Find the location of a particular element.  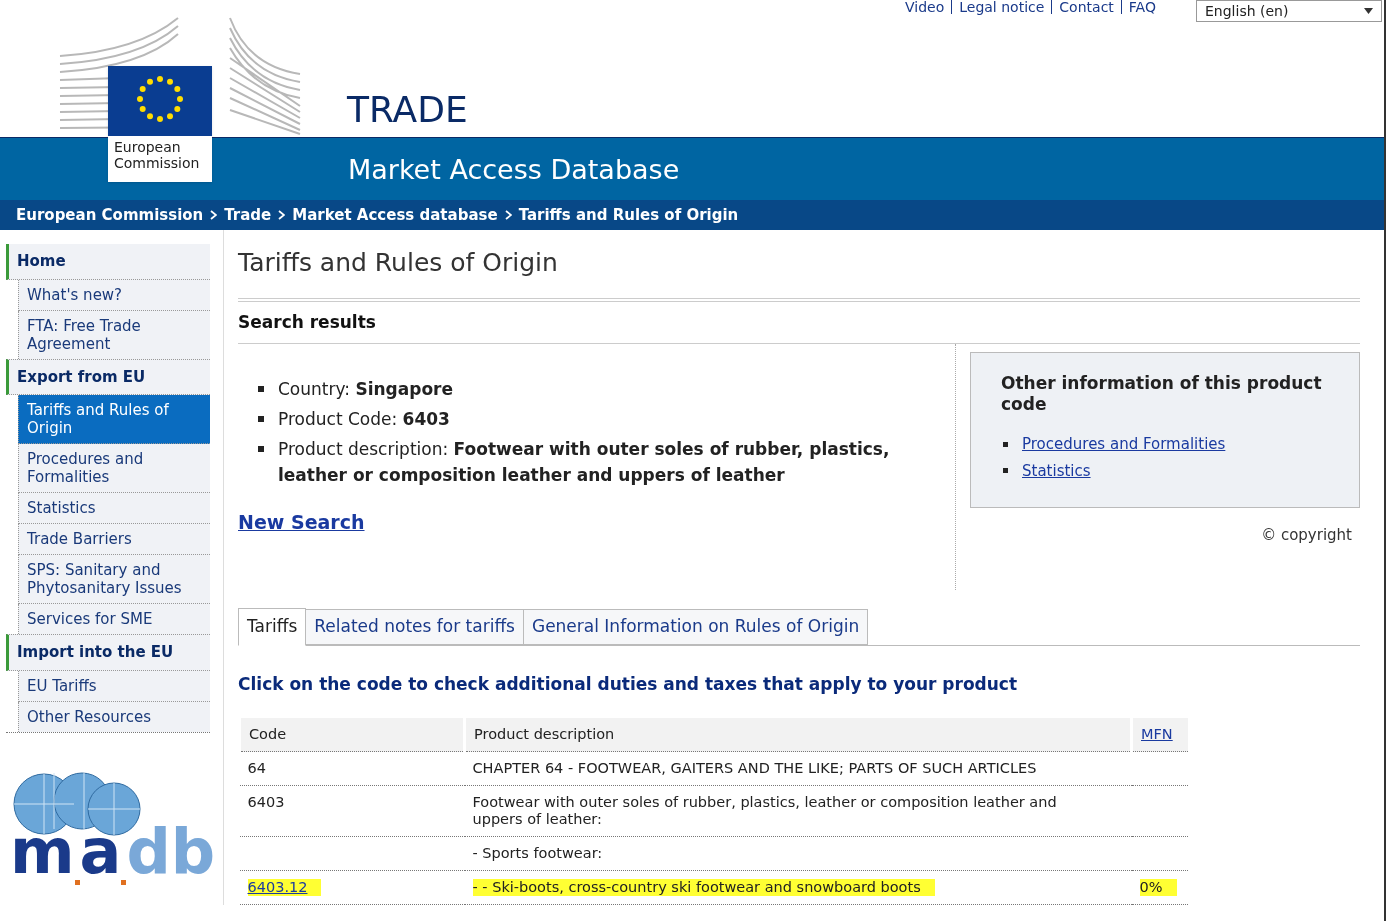

info-link: Procedures and Formalities is located at coordinates (1124, 444).